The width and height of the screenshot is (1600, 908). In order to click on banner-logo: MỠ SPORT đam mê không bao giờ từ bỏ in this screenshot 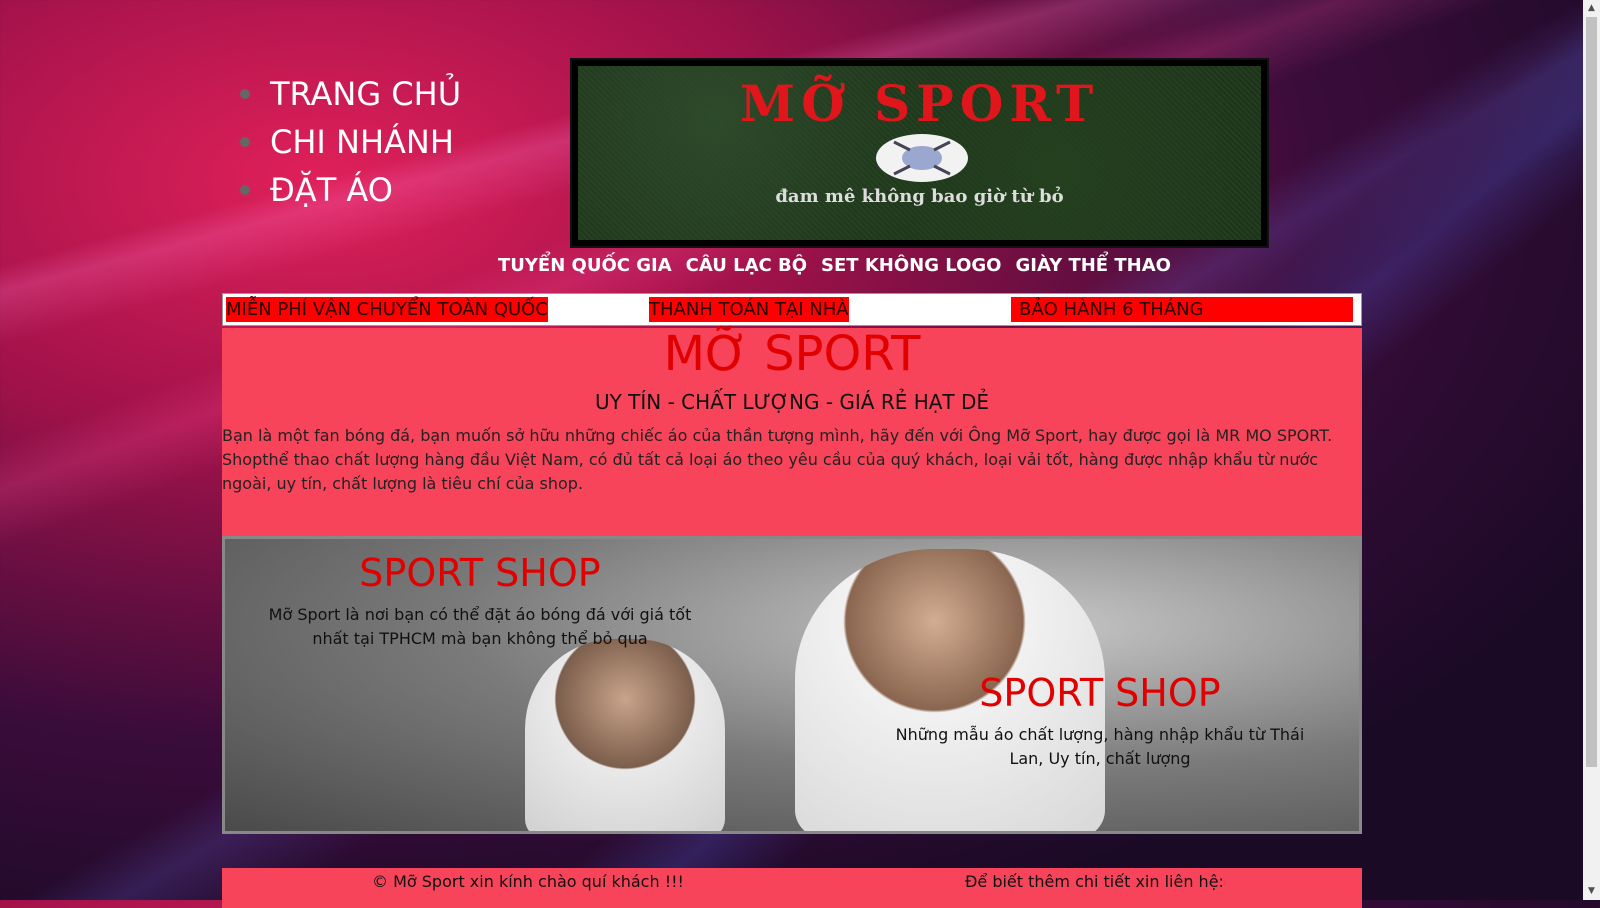, I will do `click(919, 153)`.